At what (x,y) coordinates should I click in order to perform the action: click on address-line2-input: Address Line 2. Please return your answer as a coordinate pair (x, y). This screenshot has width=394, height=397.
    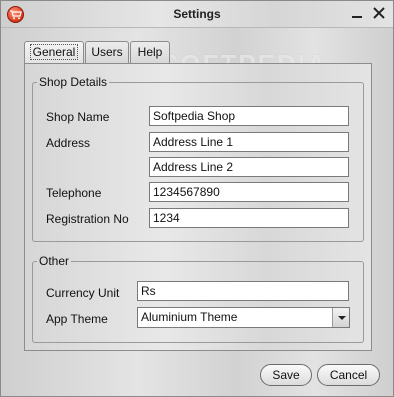
    Looking at the image, I should click on (249, 167).